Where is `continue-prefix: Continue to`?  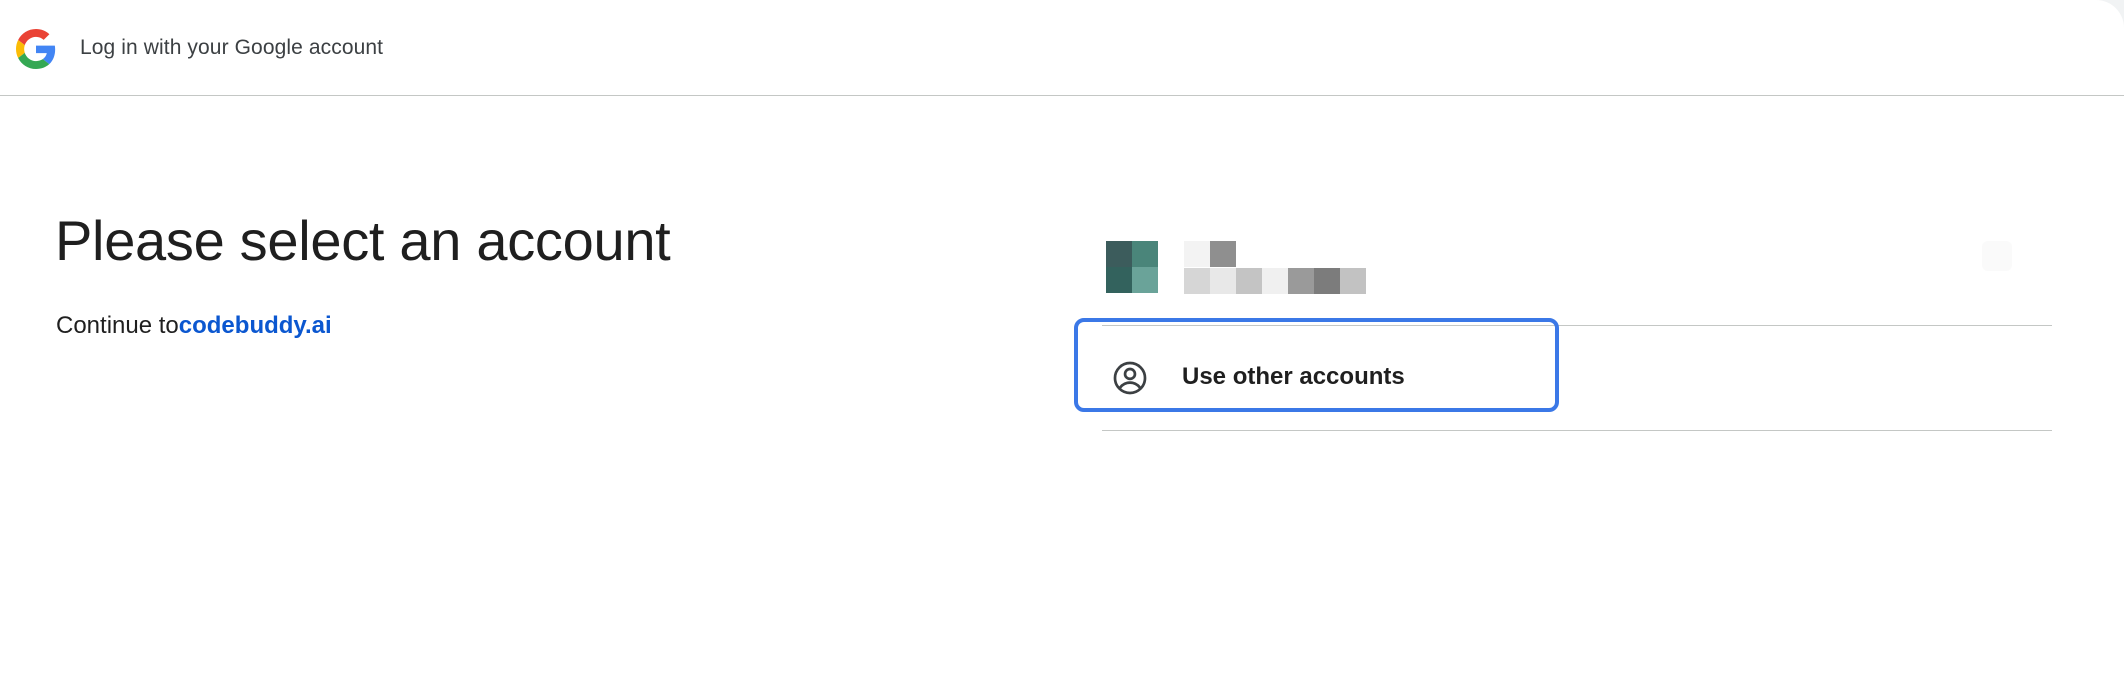 continue-prefix: Continue to is located at coordinates (117, 325).